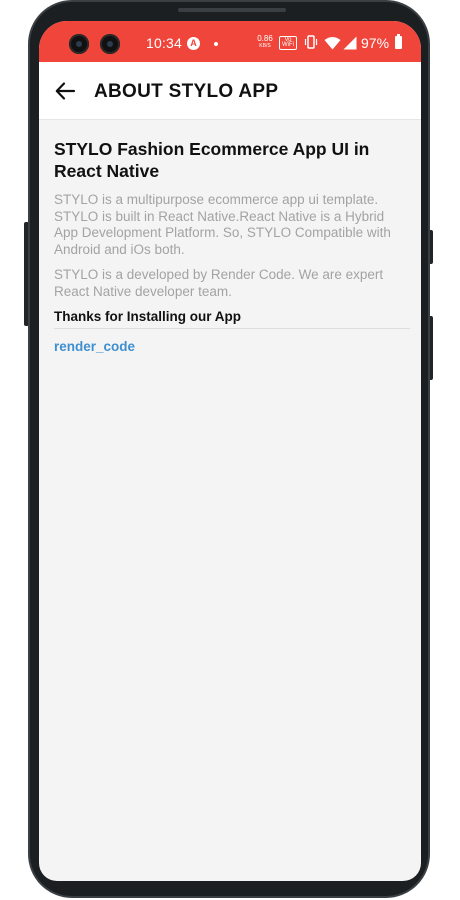 This screenshot has width=460, height=900. I want to click on network-speed: 0.86 KB/S, so click(265, 42).